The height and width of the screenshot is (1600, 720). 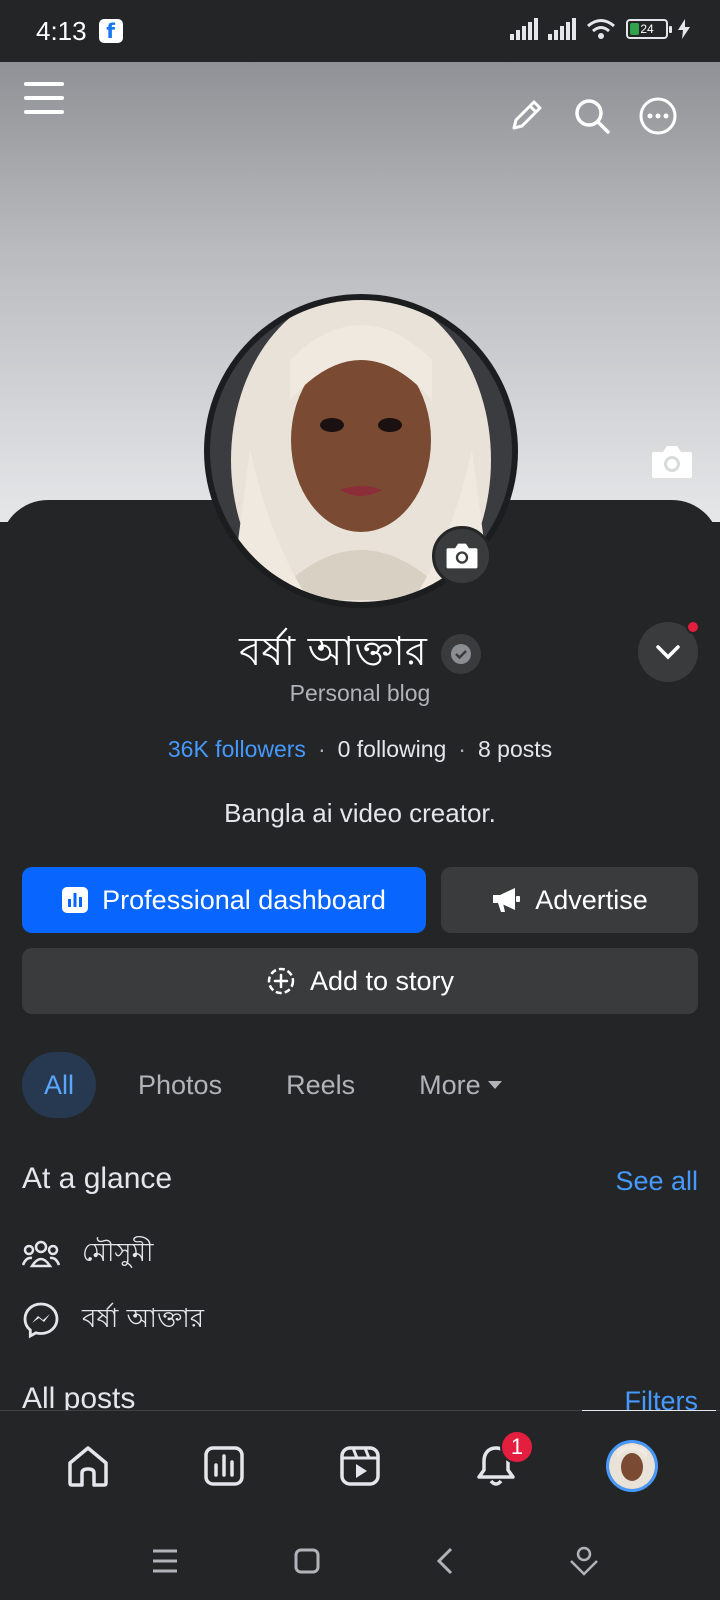 I want to click on home-icon, so click(x=88, y=1466).